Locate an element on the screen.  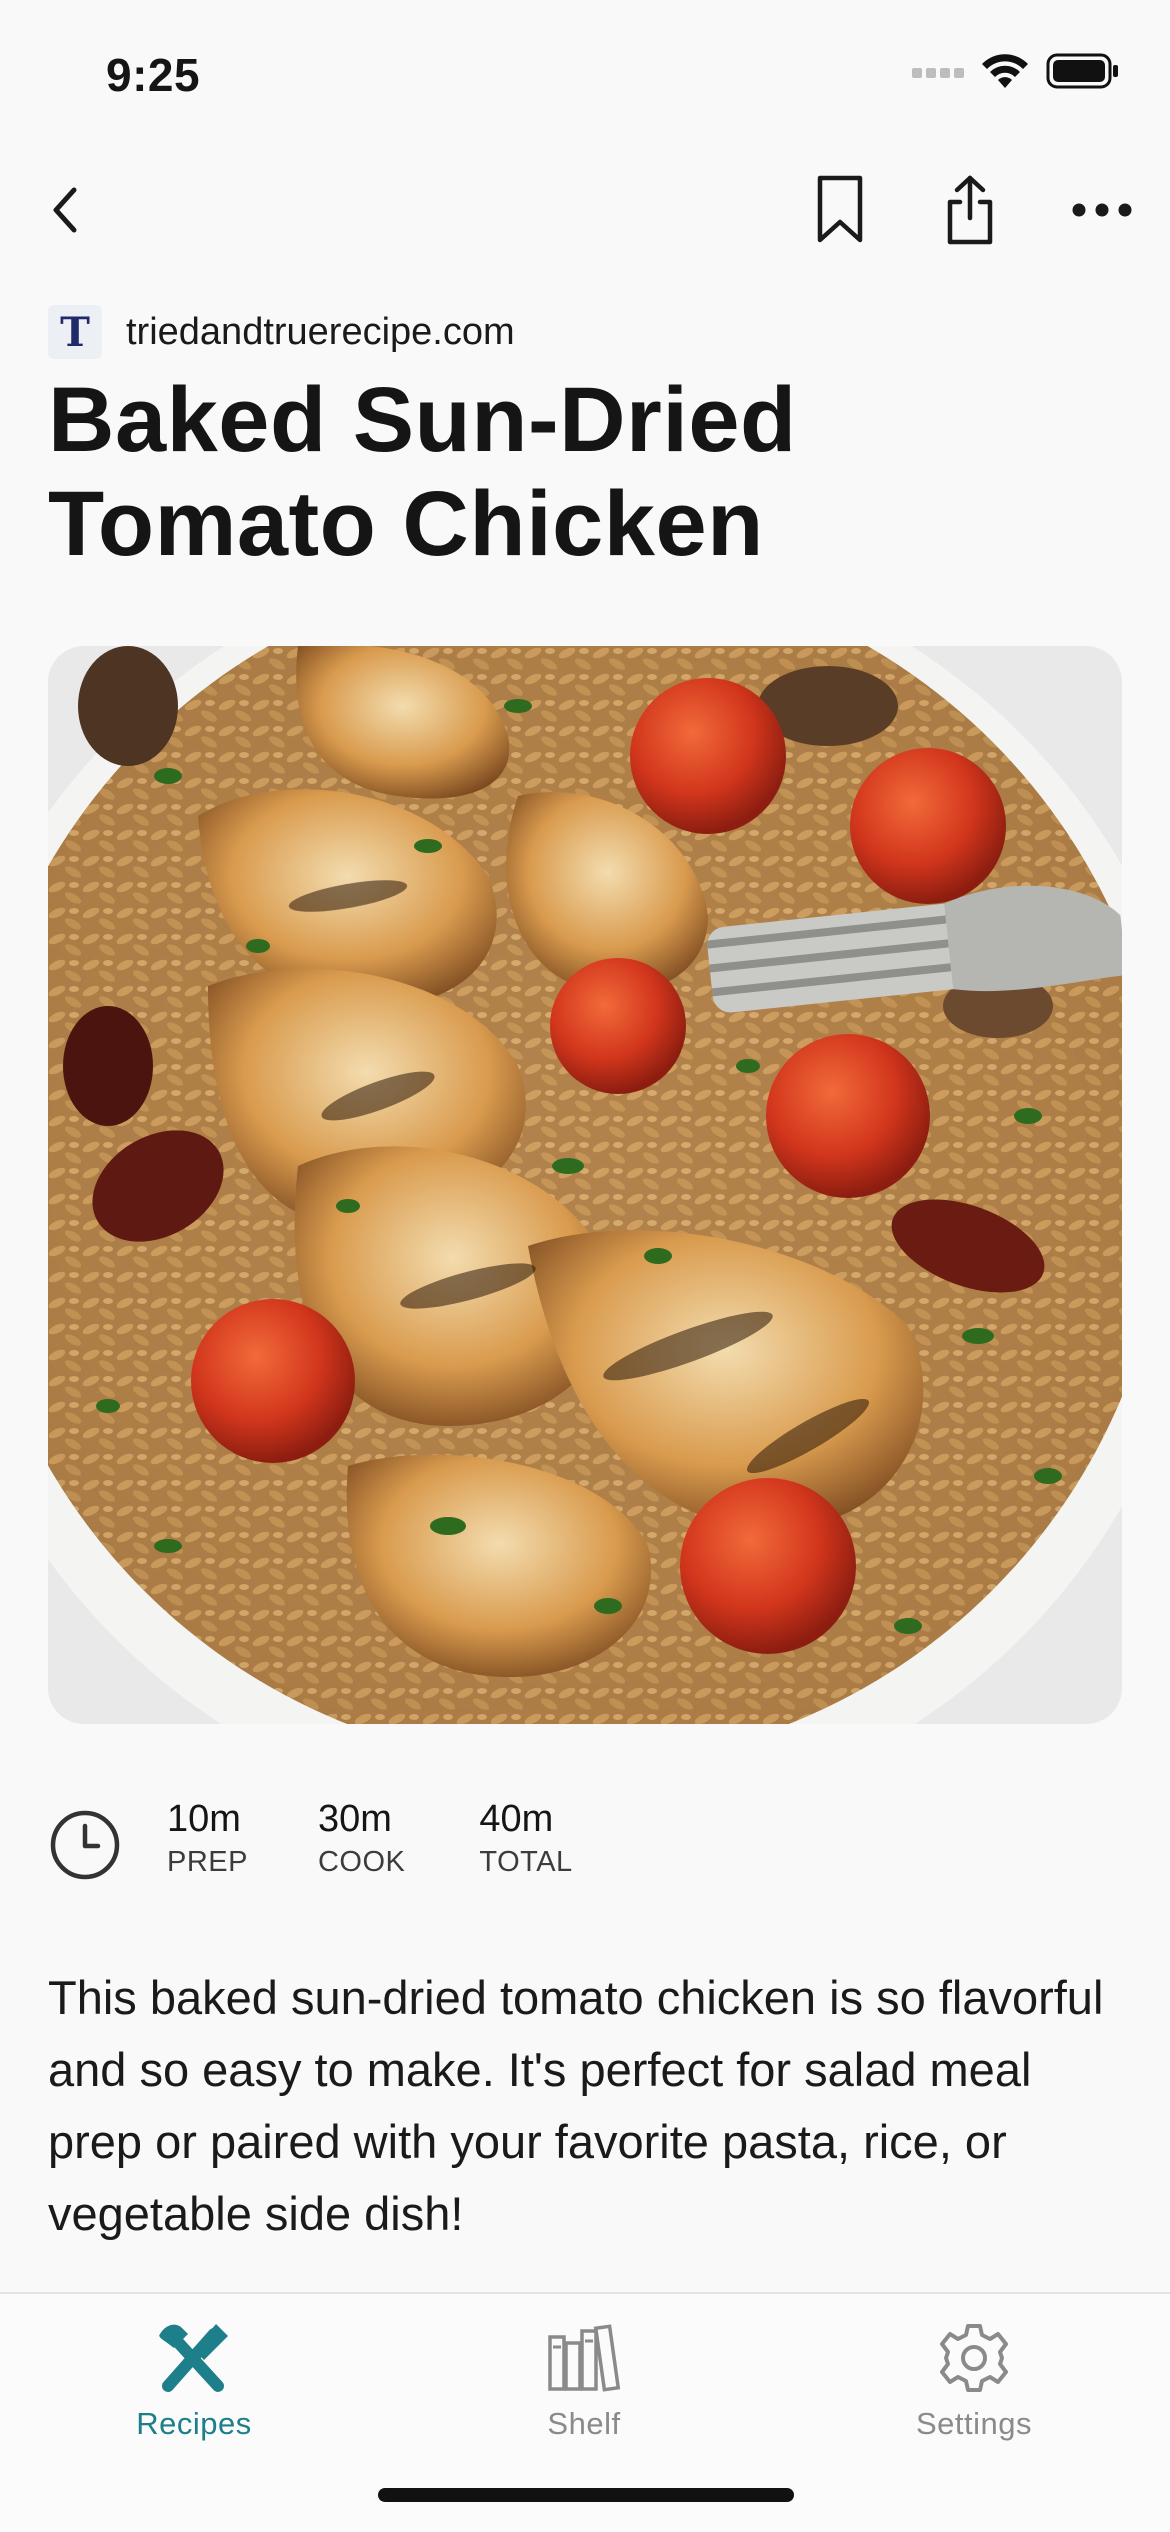
source-logo: T is located at coordinates (75, 332).